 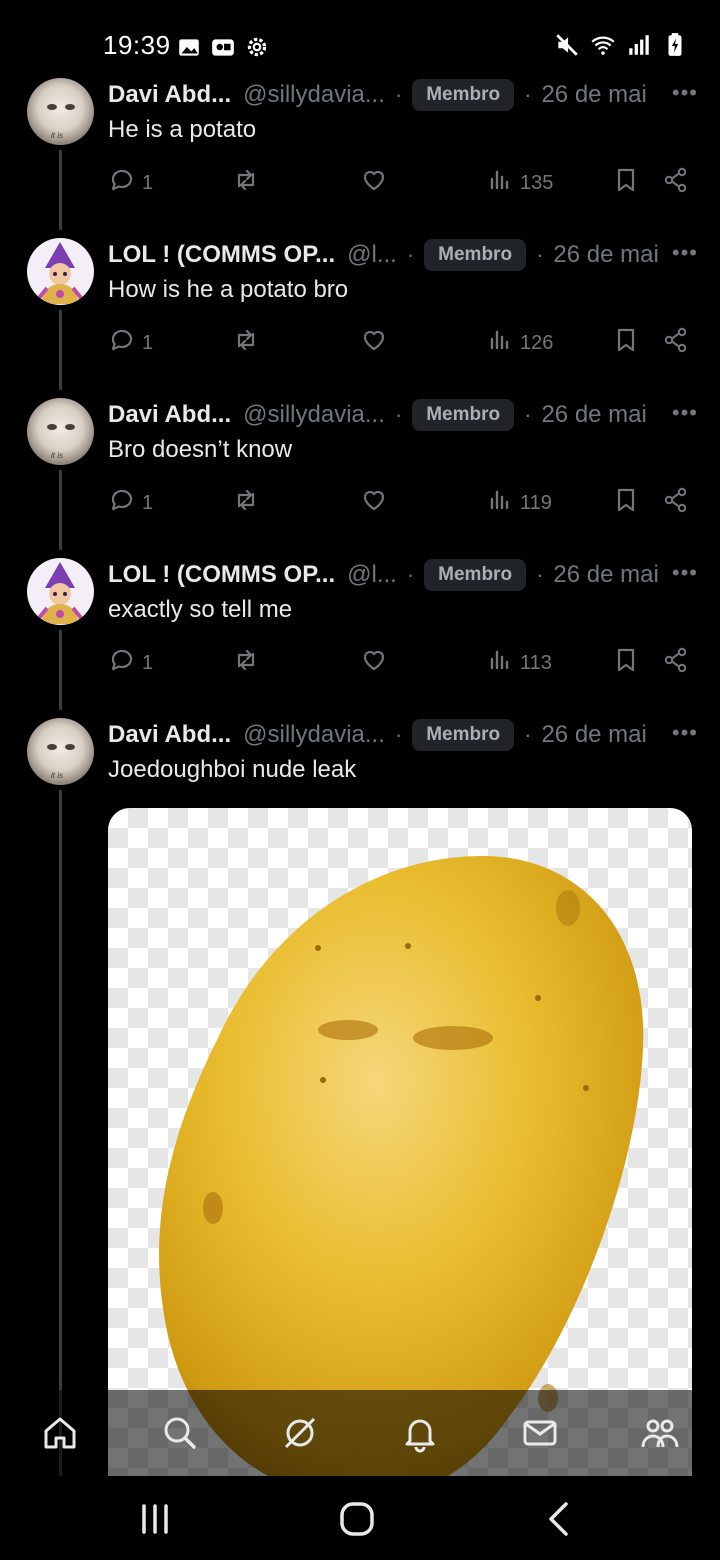 What do you see at coordinates (137, 45) in the screenshot?
I see `status-time: 19:39` at bounding box center [137, 45].